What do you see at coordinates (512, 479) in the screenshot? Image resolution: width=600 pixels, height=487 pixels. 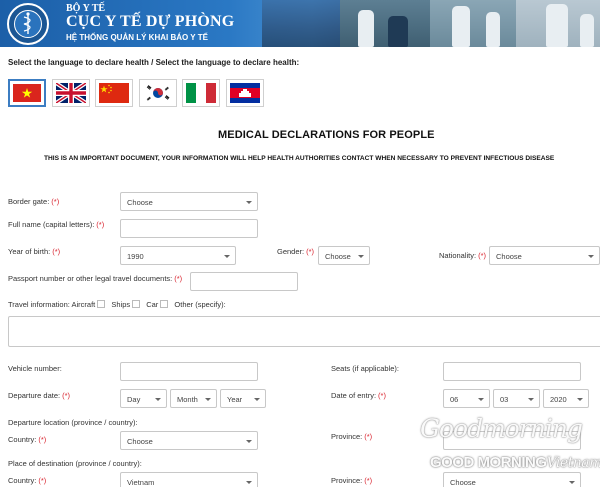 I see `destination-province-select: Choose` at bounding box center [512, 479].